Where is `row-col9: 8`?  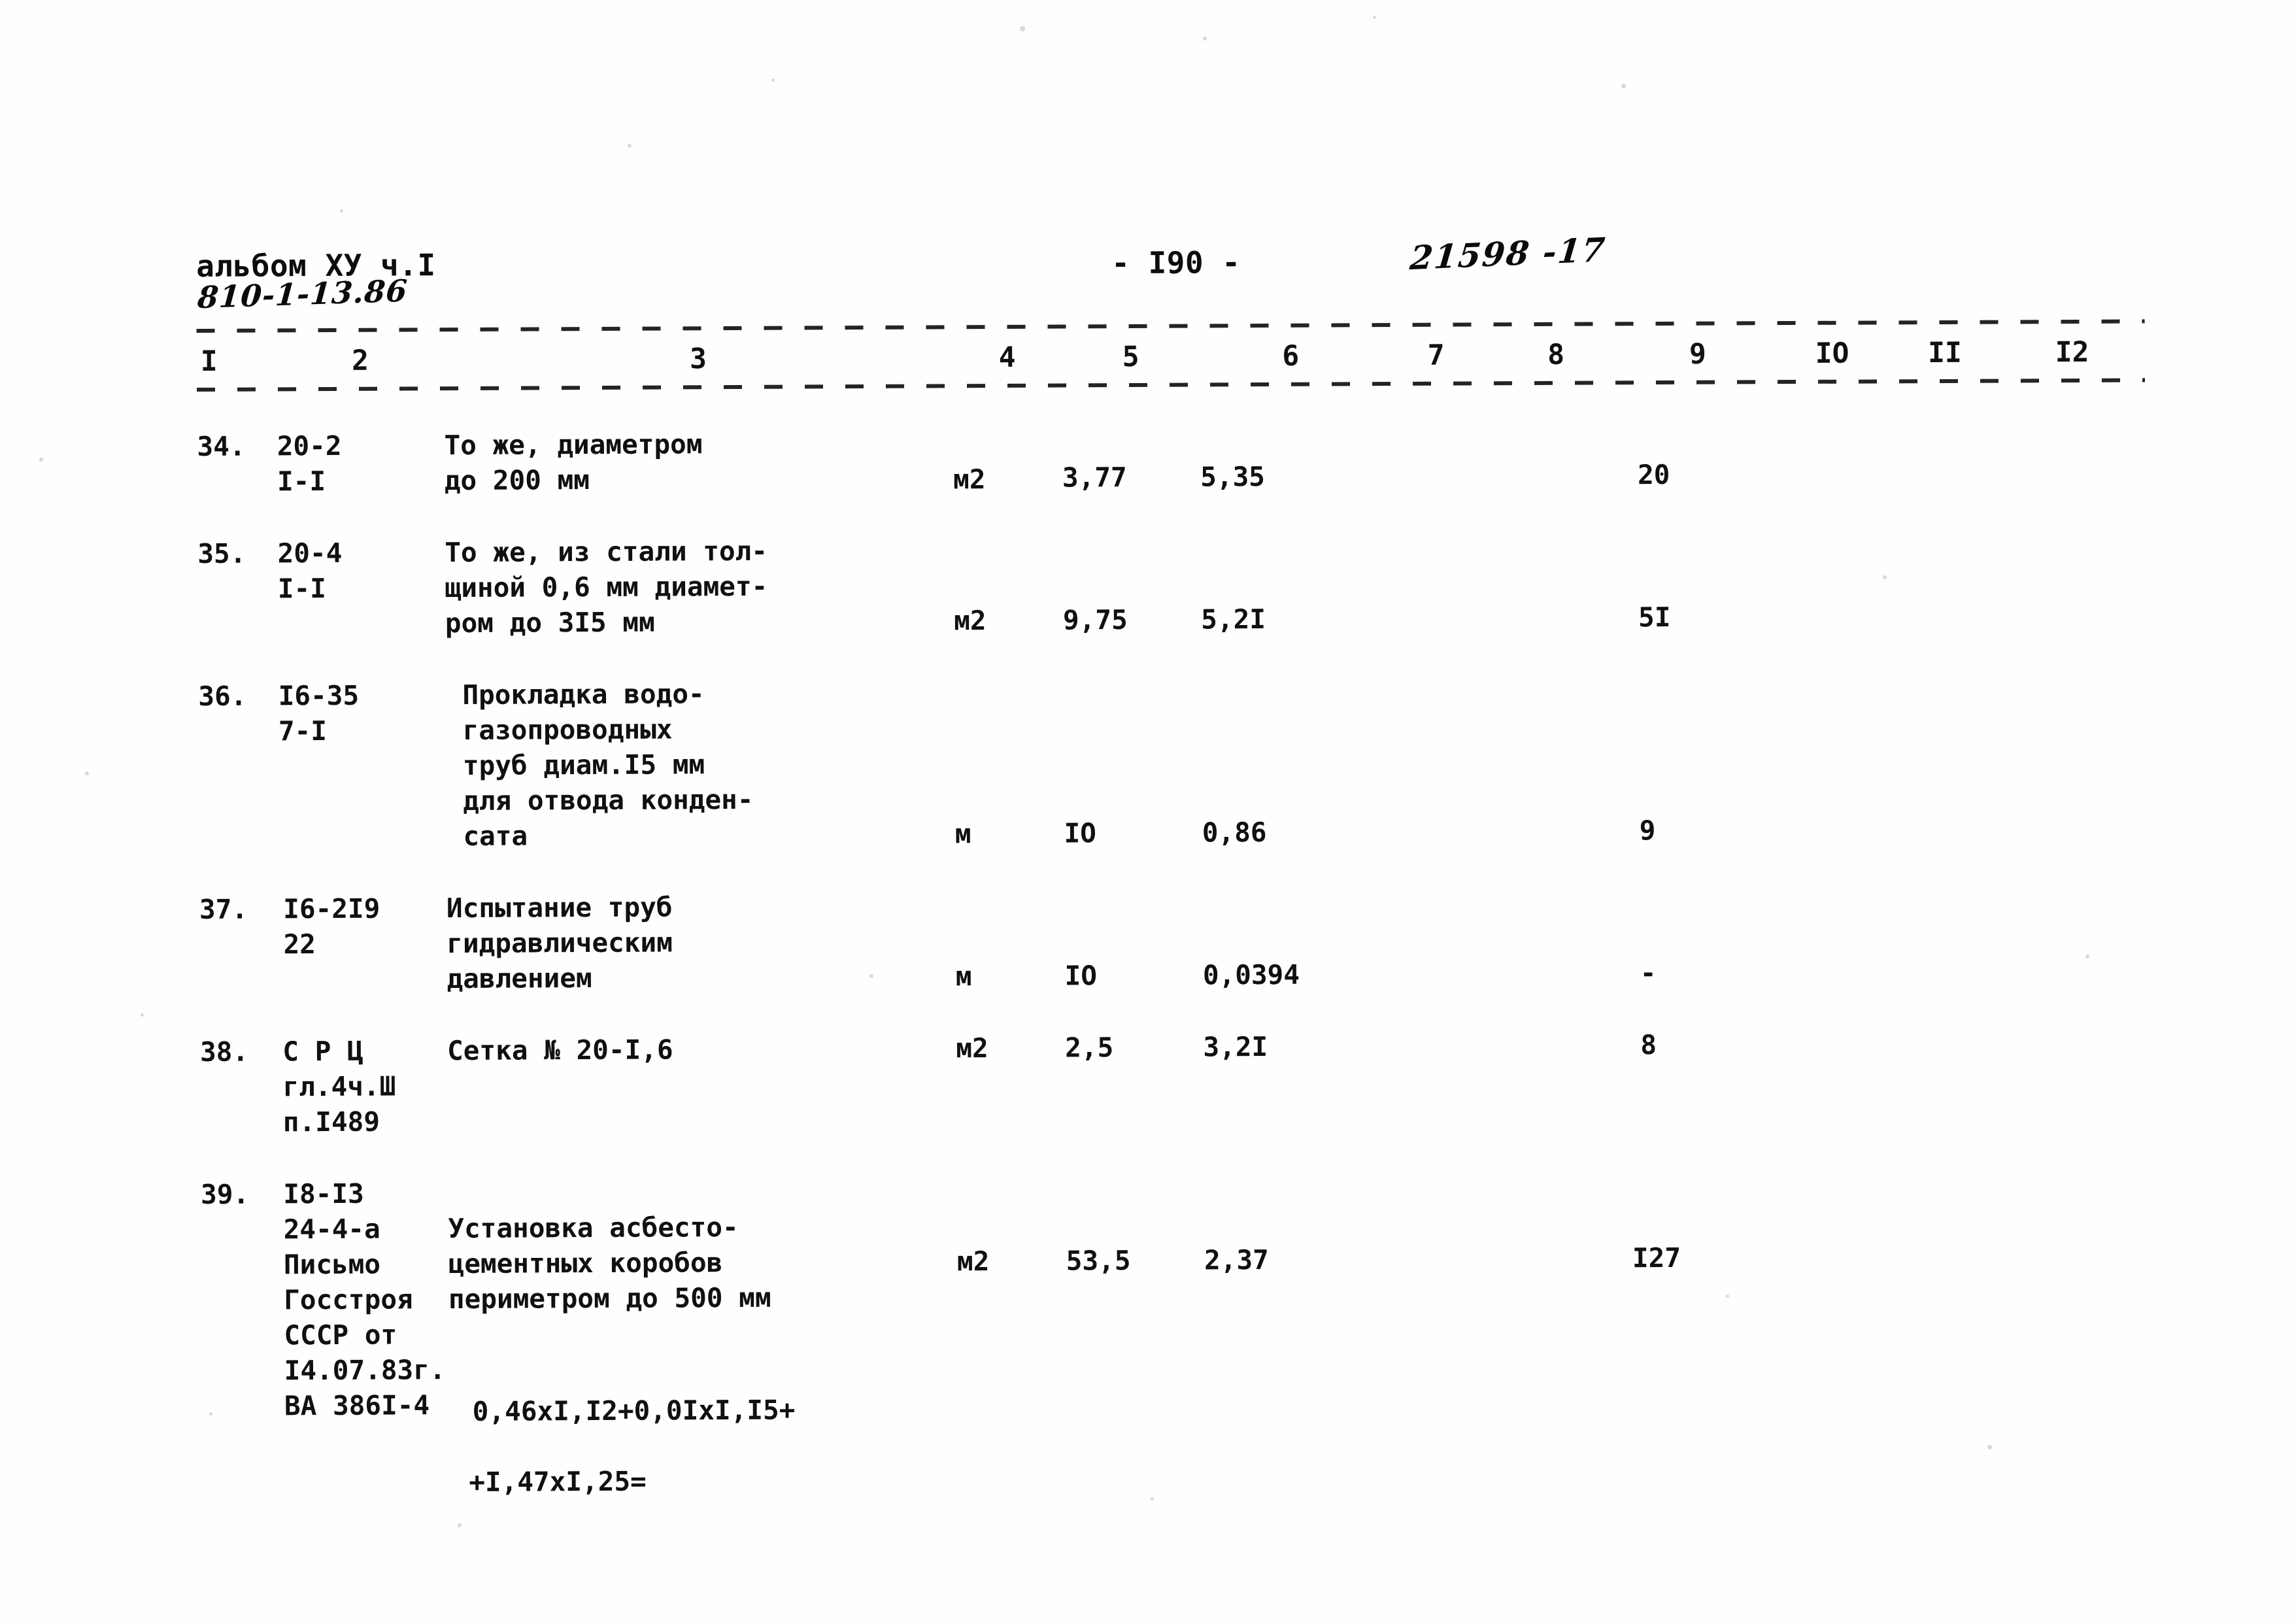 row-col9: 8 is located at coordinates (1701, 1078).